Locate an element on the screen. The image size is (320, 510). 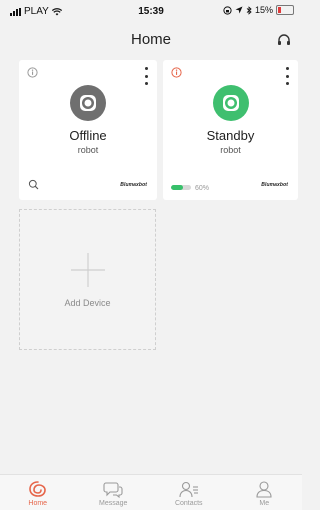
battery-percent: 15% is located at coordinates (263, 10).